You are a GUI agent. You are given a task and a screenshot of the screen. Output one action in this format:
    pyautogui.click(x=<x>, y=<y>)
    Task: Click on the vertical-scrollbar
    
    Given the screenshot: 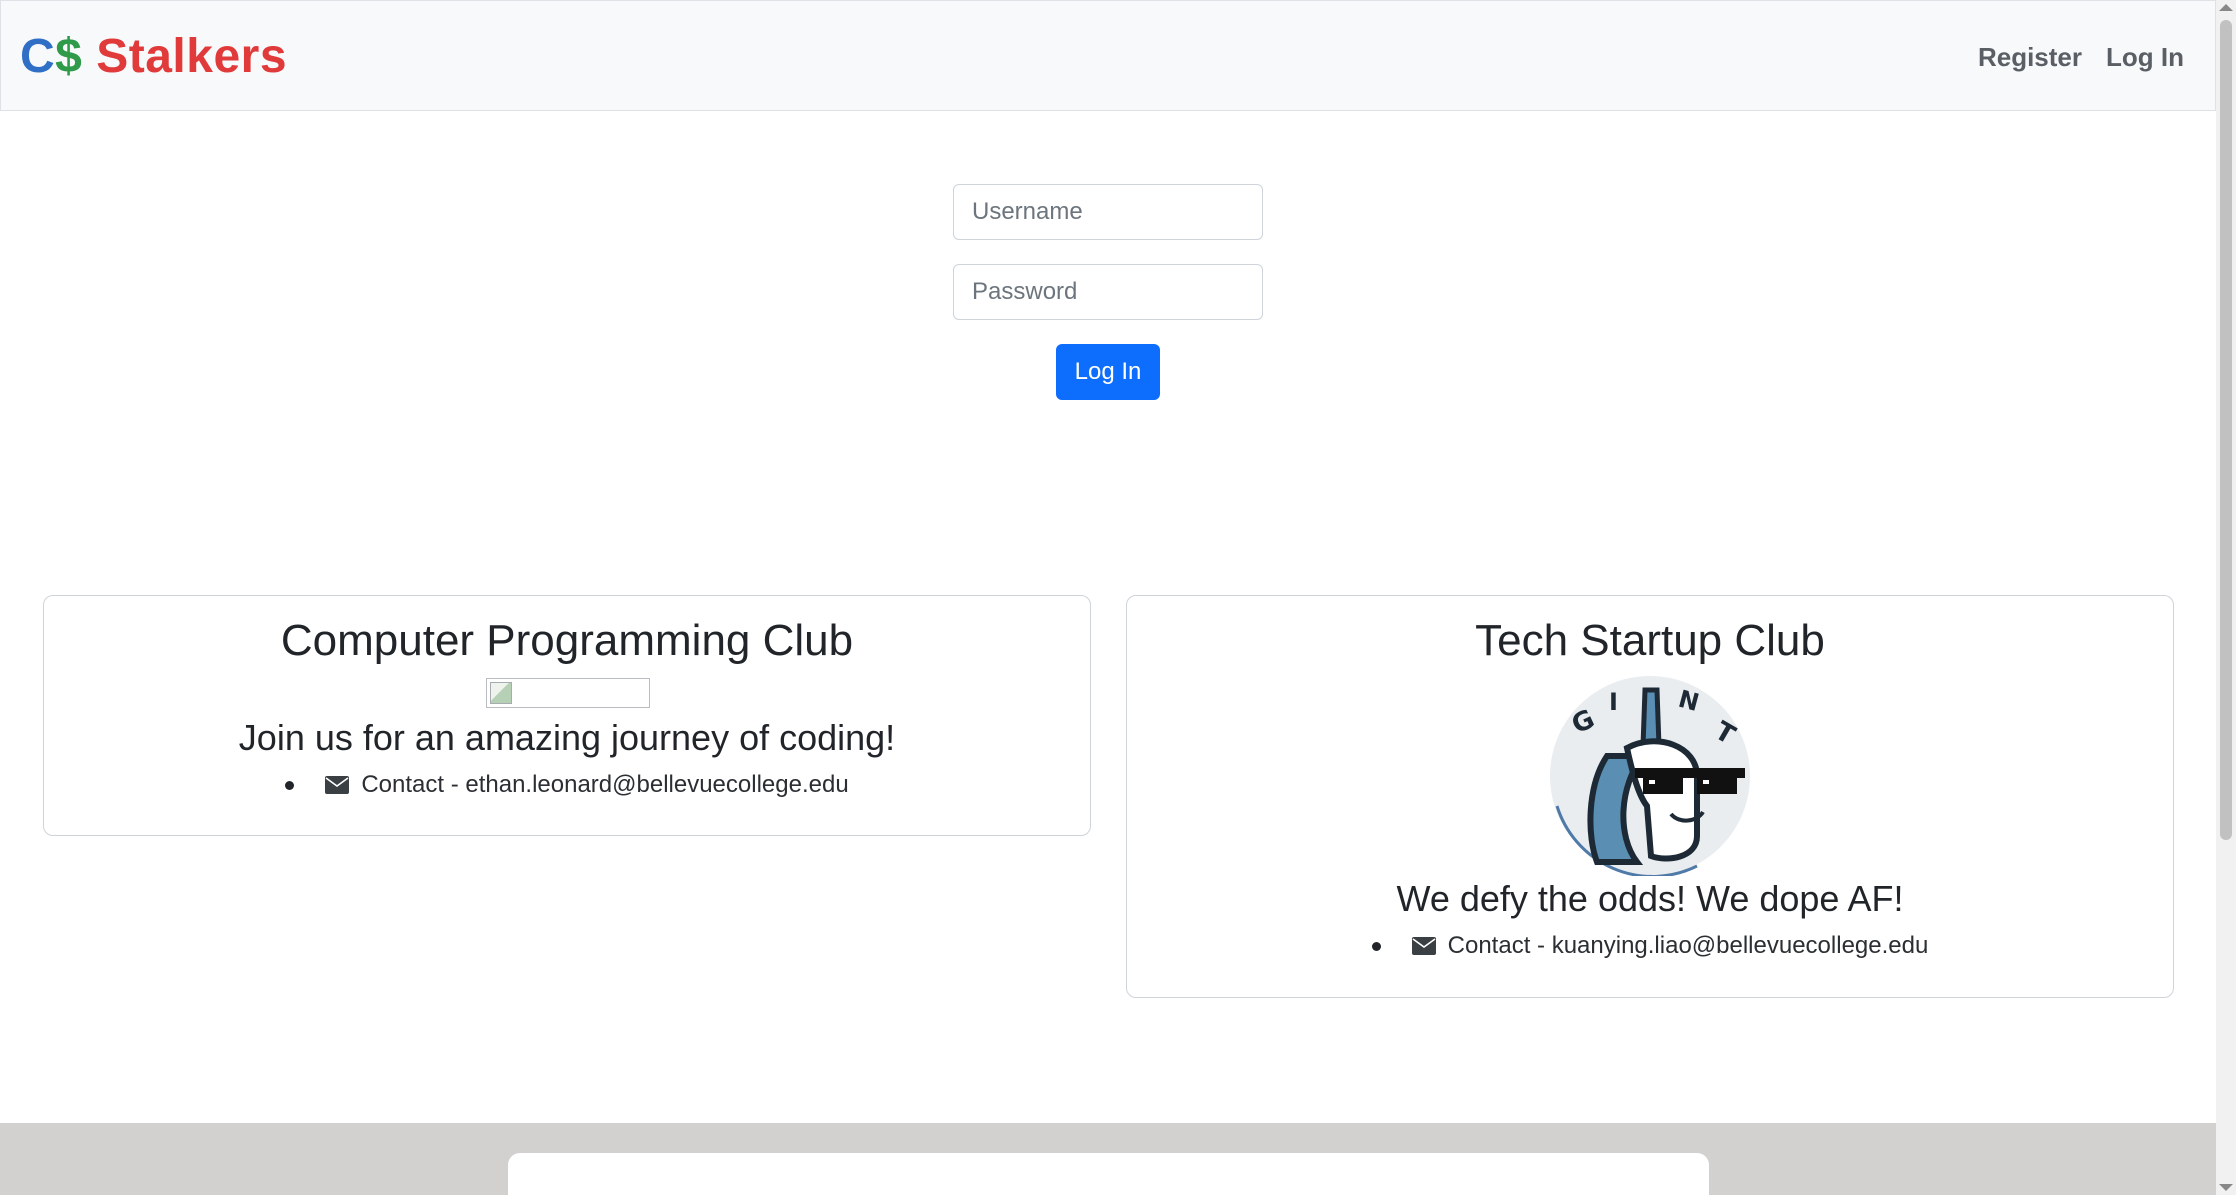 What is the action you would take?
    pyautogui.click(x=2226, y=597)
    